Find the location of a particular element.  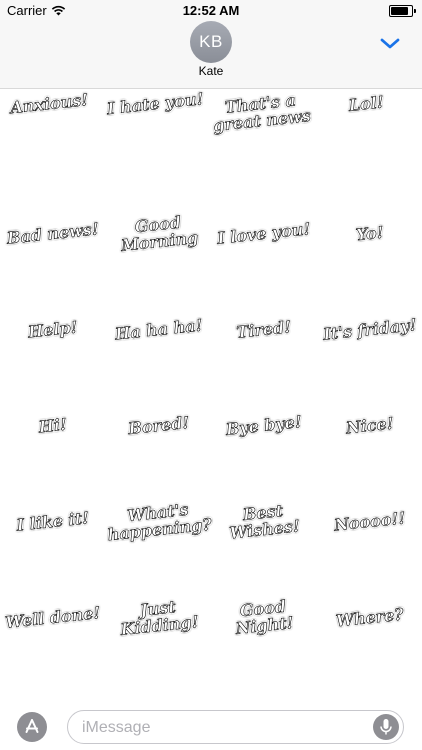

input-bar: iMessage is located at coordinates (211, 725).